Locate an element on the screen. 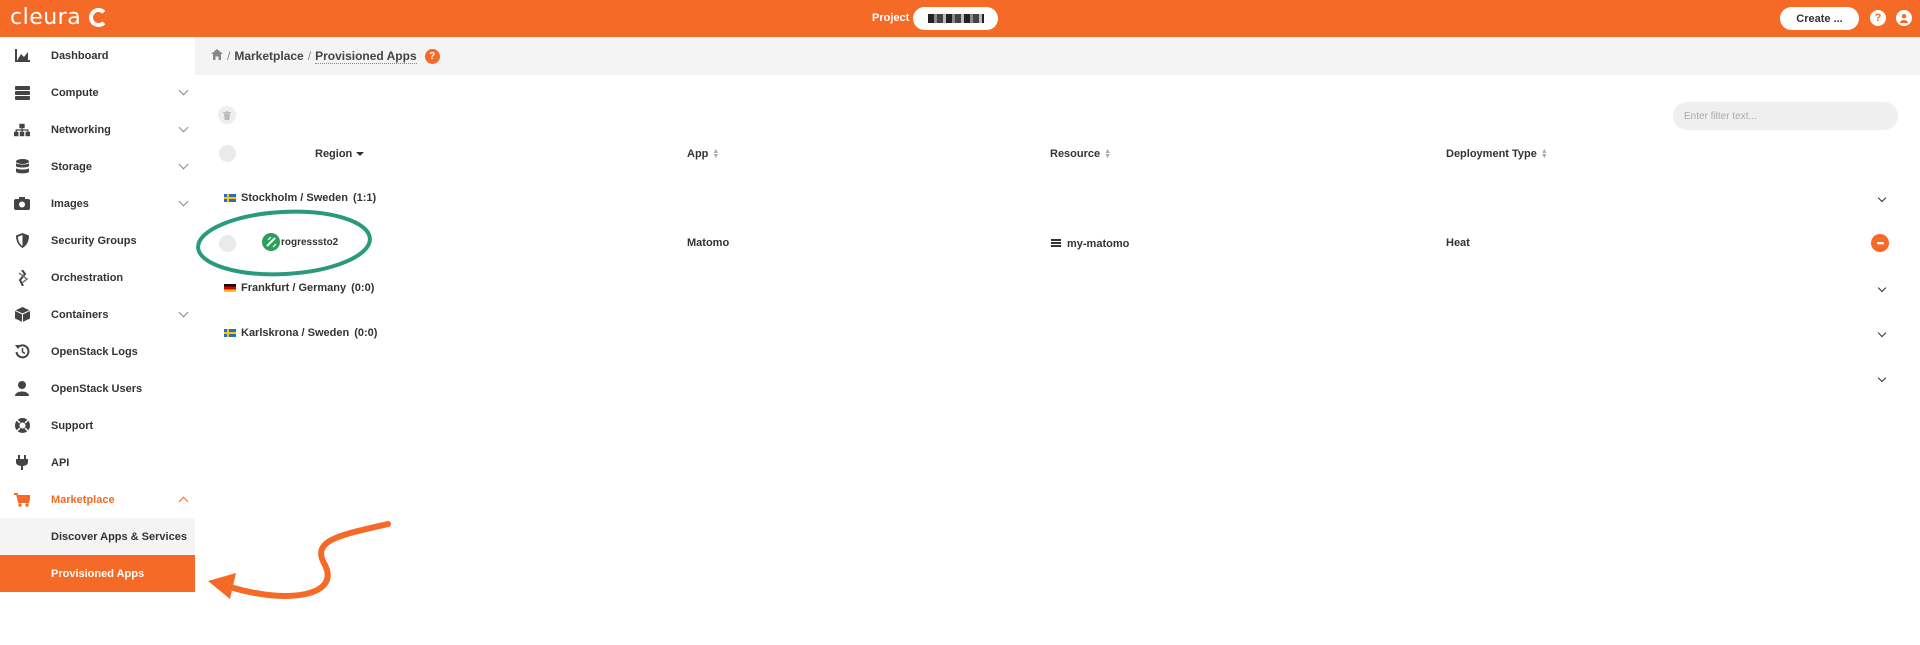 This screenshot has width=1920, height=645. home-icon is located at coordinates (217, 56).